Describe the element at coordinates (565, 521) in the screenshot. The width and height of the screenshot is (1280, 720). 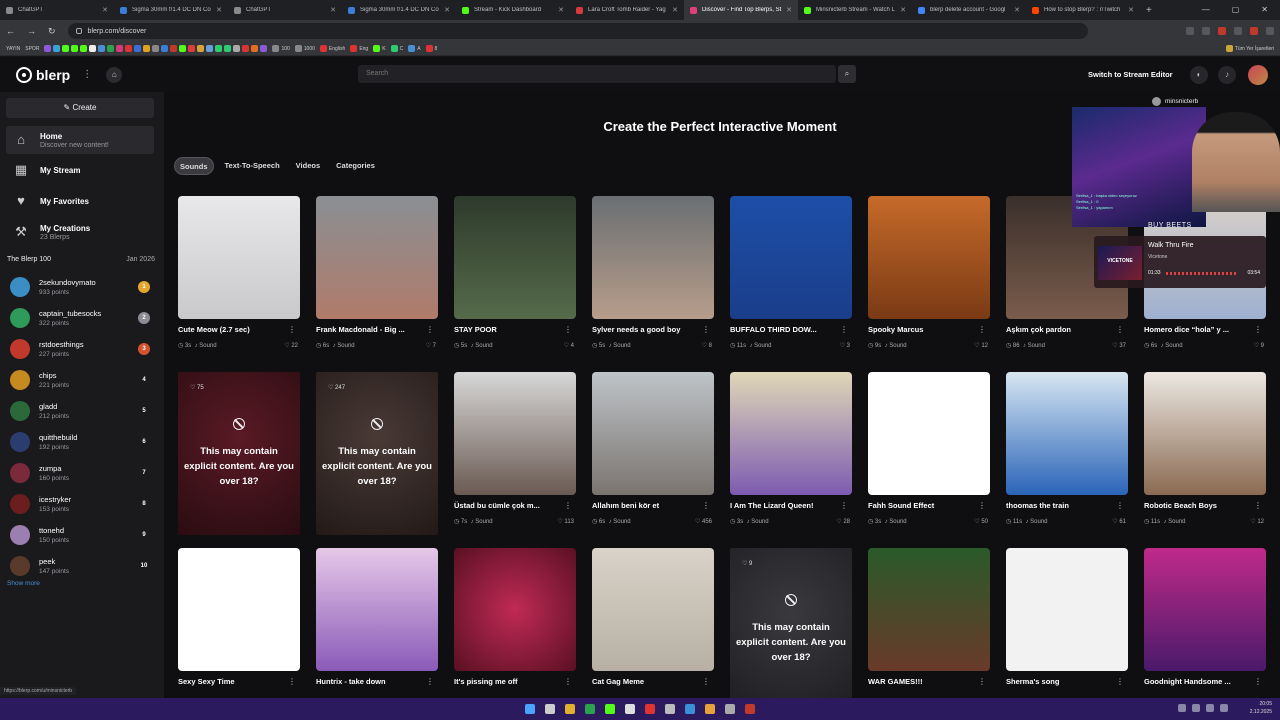
I see `like-count: ♡ 113` at that location.